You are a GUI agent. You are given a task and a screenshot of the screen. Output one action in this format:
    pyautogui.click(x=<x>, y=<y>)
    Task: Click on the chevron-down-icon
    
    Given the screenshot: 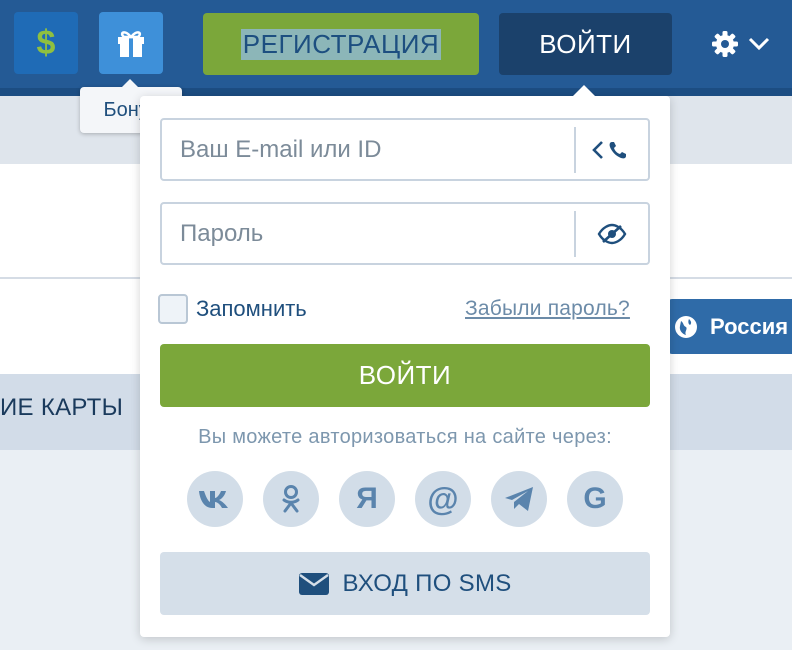 What is the action you would take?
    pyautogui.click(x=759, y=44)
    